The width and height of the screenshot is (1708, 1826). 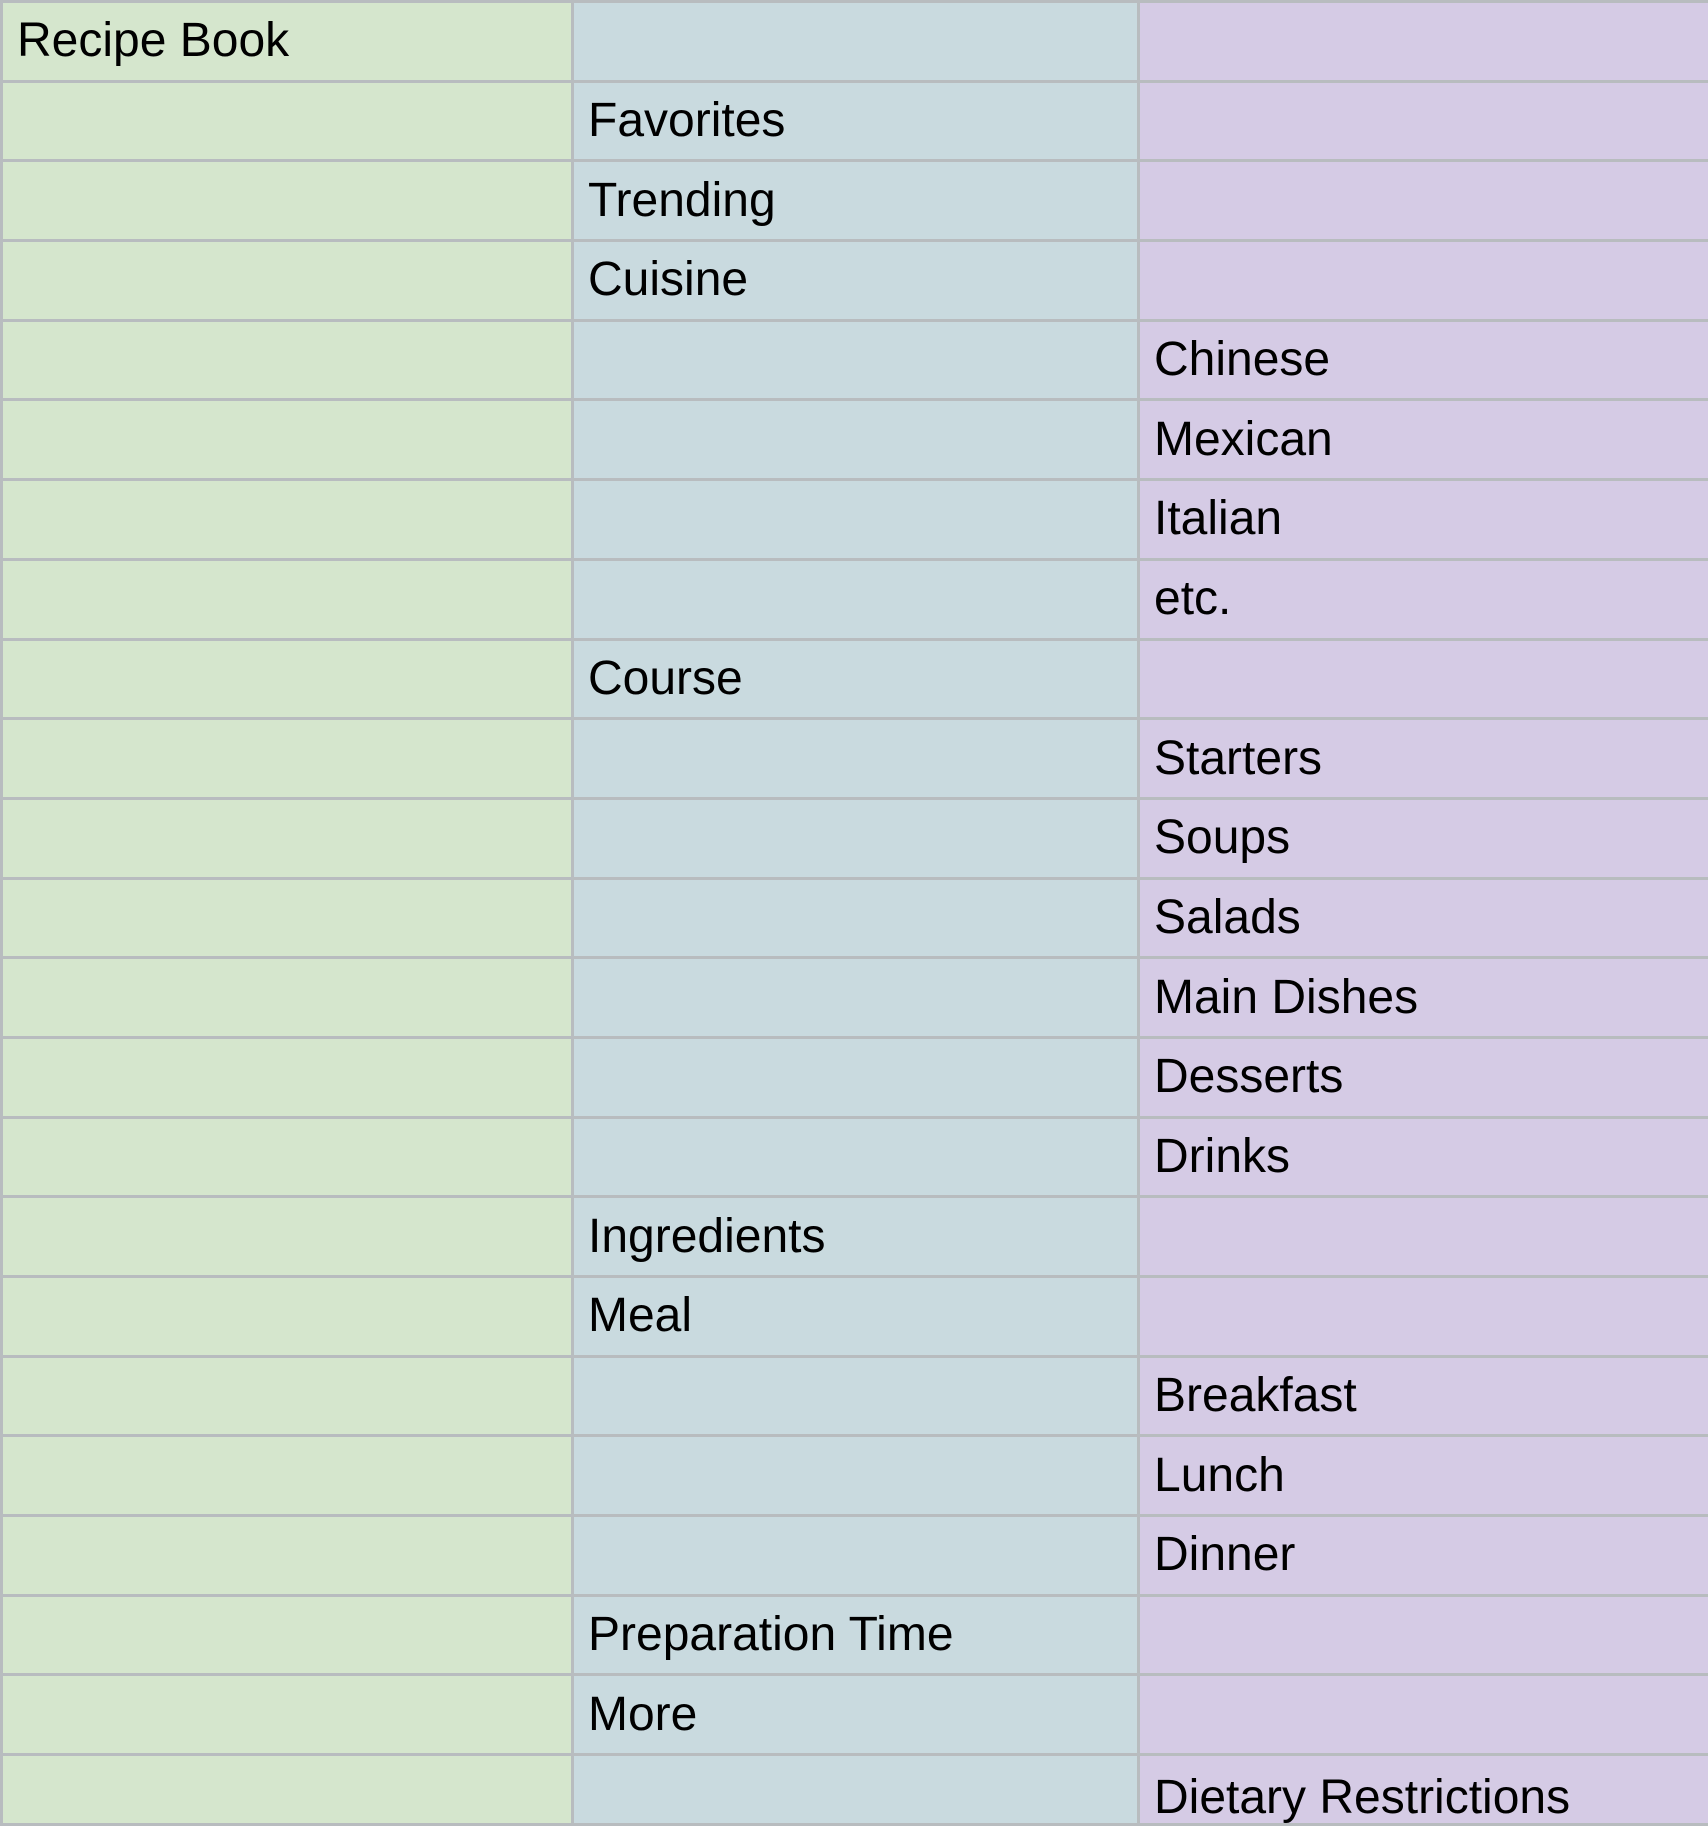 I want to click on cell-a8, so click(x=287, y=599).